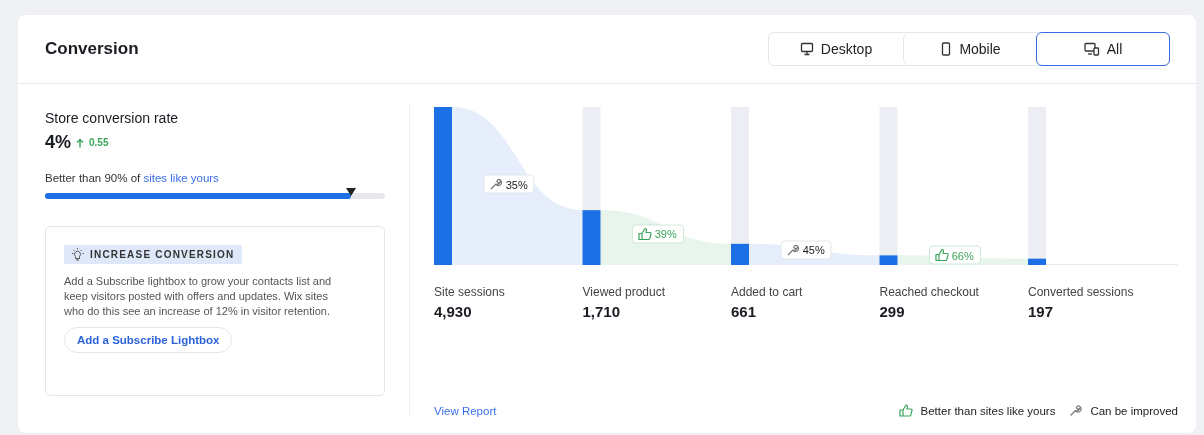 The height and width of the screenshot is (435, 1204). What do you see at coordinates (351, 192) in the screenshot?
I see `marker-icon` at bounding box center [351, 192].